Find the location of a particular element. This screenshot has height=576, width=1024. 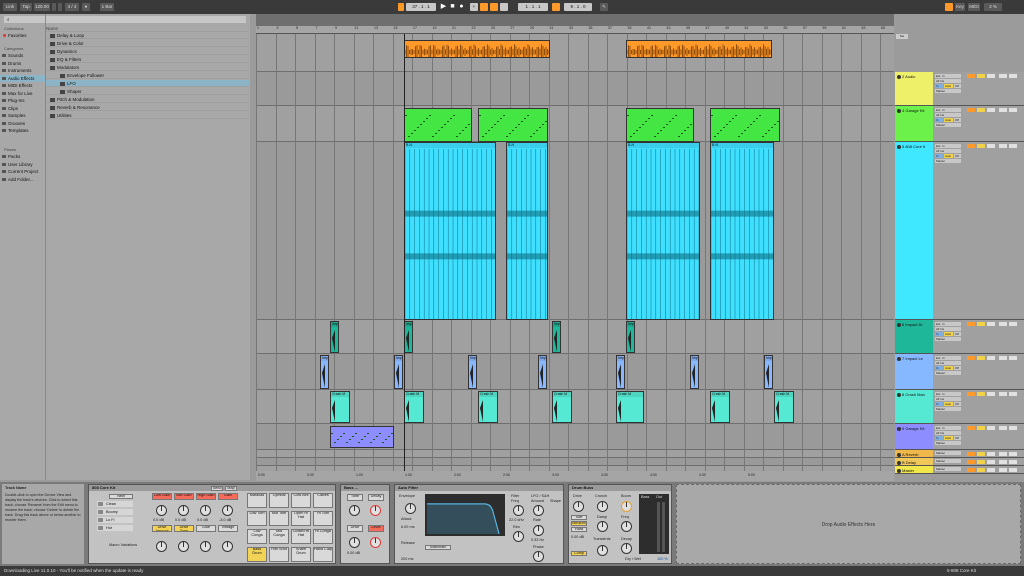

level-knob is located at coordinates (375, 542).